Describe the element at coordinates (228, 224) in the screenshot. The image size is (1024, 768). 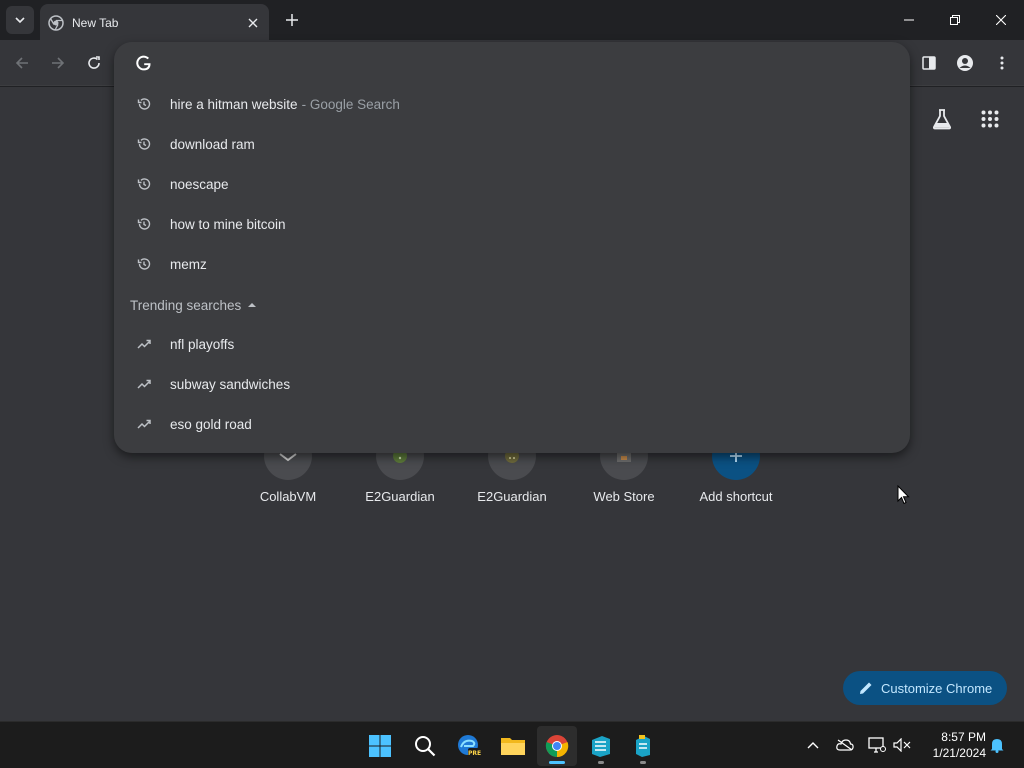
I see `suggestion-text: how to mine bitcoin` at that location.